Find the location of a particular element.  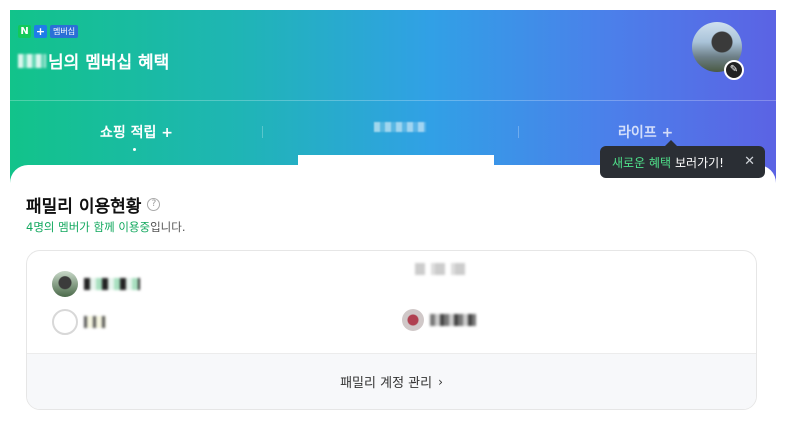

chevron-right-icon: › is located at coordinates (440, 381).